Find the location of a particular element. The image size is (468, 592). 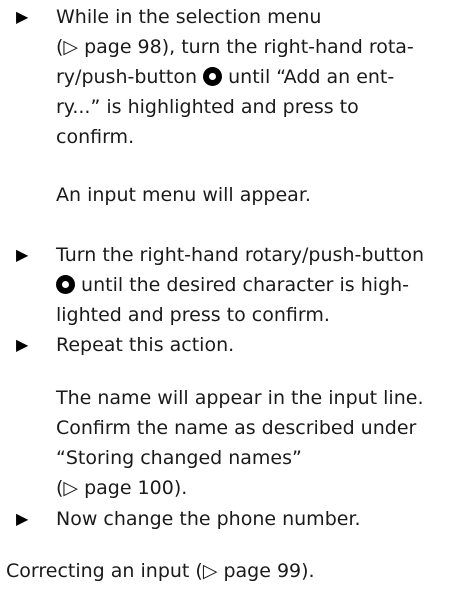

step-1-line-3a: ry/push-button is located at coordinates (127, 77).